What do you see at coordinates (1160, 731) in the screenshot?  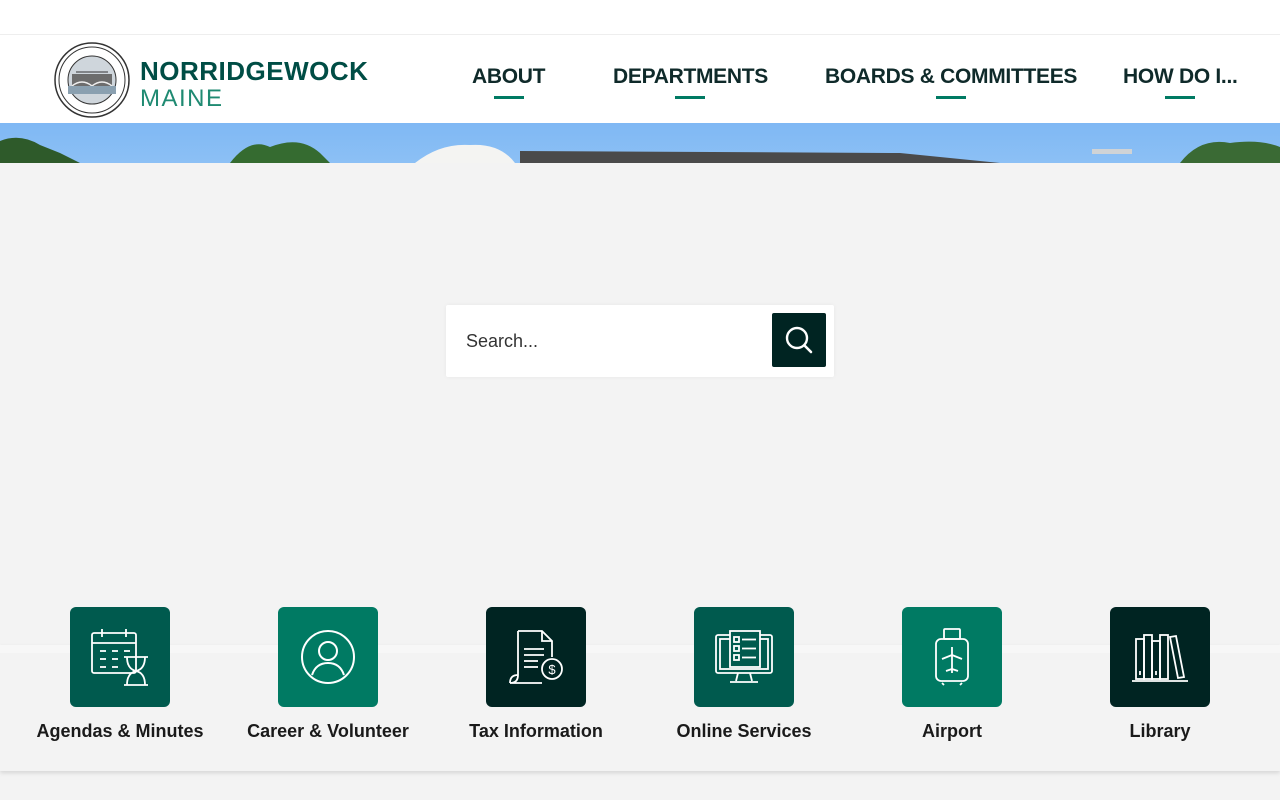 I see `quicklink-label: Library` at bounding box center [1160, 731].